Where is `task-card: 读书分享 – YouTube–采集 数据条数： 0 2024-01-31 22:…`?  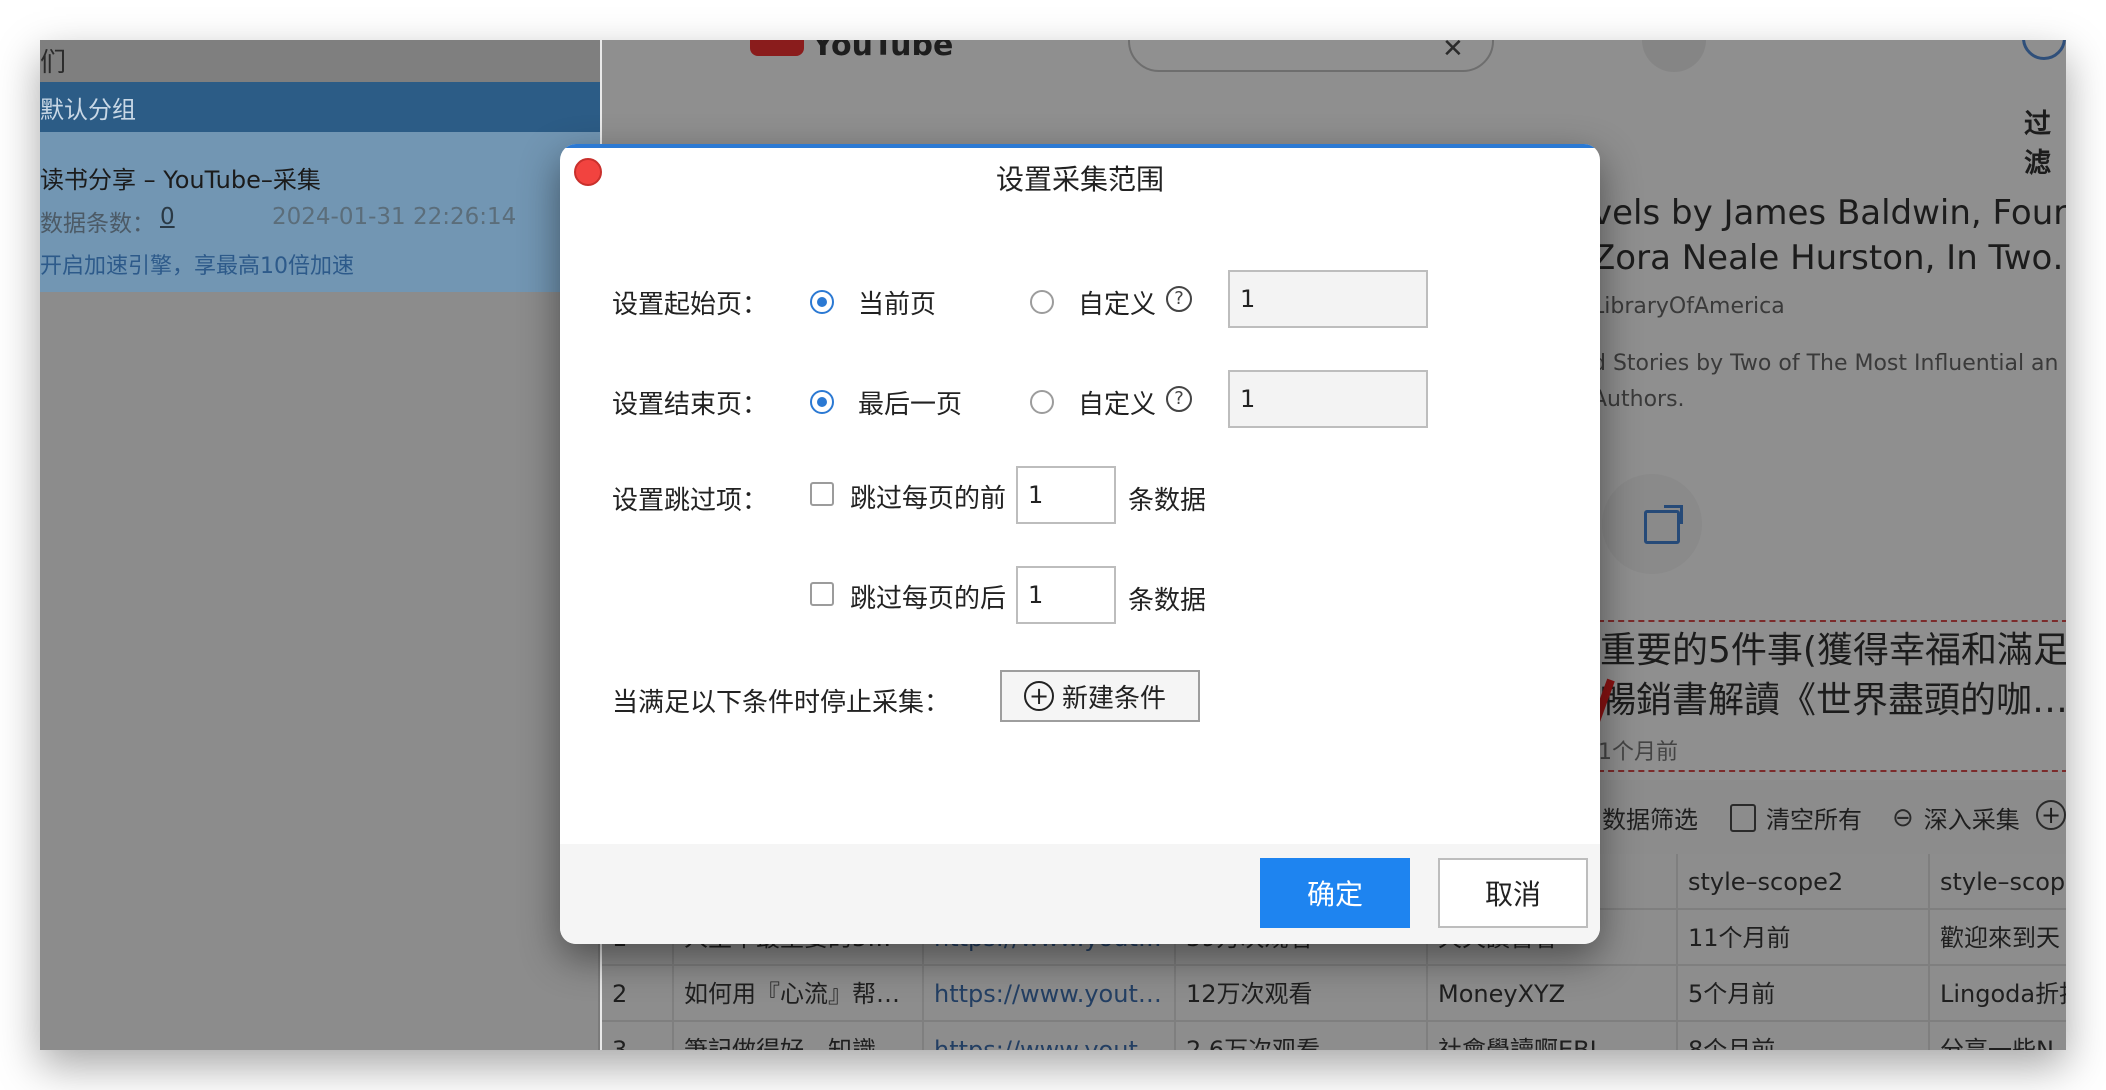 task-card: 读书分享 – YouTube–采集 数据条数： 0 2024-01-31 22:… is located at coordinates (320, 212).